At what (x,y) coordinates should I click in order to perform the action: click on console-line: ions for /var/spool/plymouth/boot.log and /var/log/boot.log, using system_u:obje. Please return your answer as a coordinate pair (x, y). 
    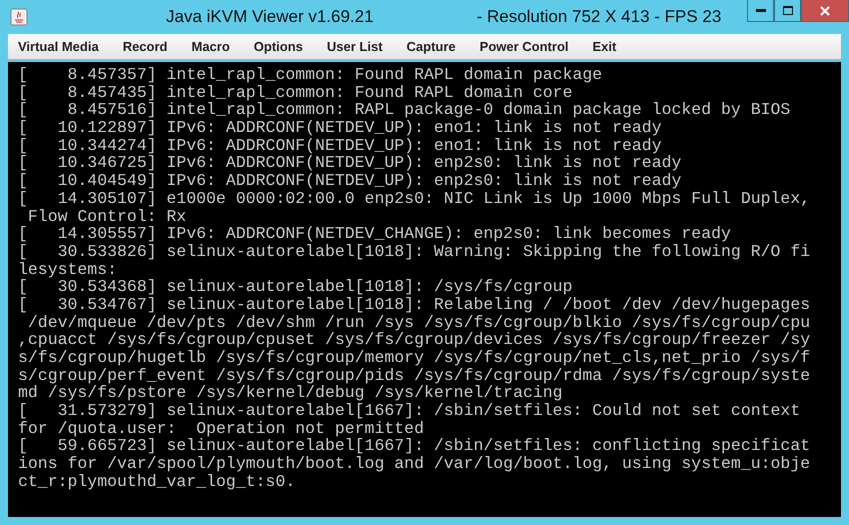
    Looking at the image, I should click on (415, 464).